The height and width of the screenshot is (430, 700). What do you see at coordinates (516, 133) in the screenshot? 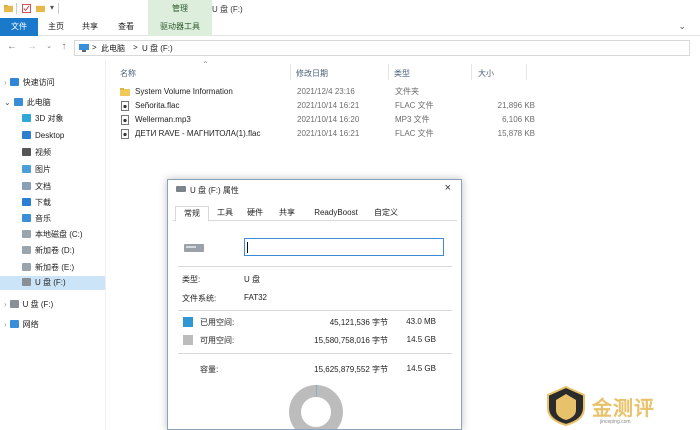
I see `file-size: 15,878 KB` at bounding box center [516, 133].